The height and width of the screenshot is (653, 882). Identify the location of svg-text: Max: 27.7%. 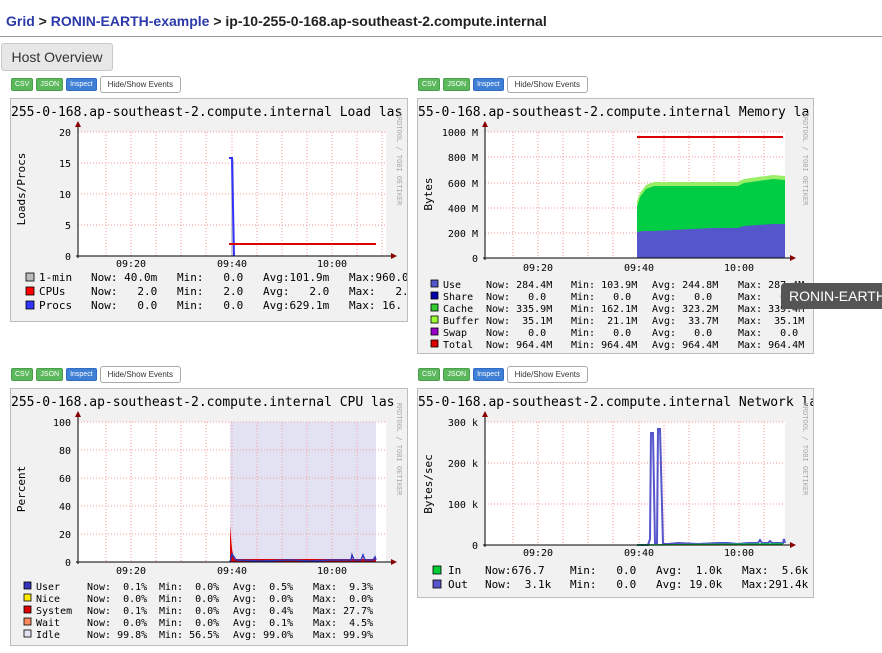
(343, 611).